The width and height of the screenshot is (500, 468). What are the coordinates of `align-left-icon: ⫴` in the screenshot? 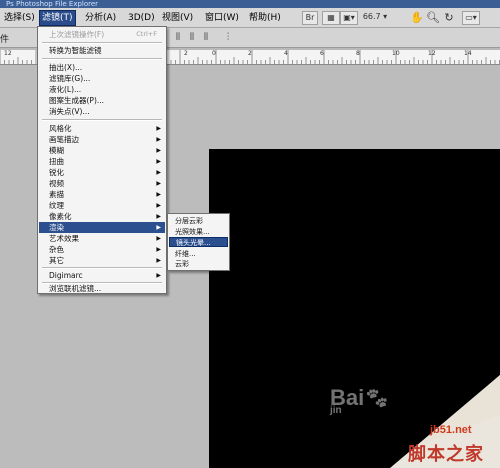 It's located at (178, 37).